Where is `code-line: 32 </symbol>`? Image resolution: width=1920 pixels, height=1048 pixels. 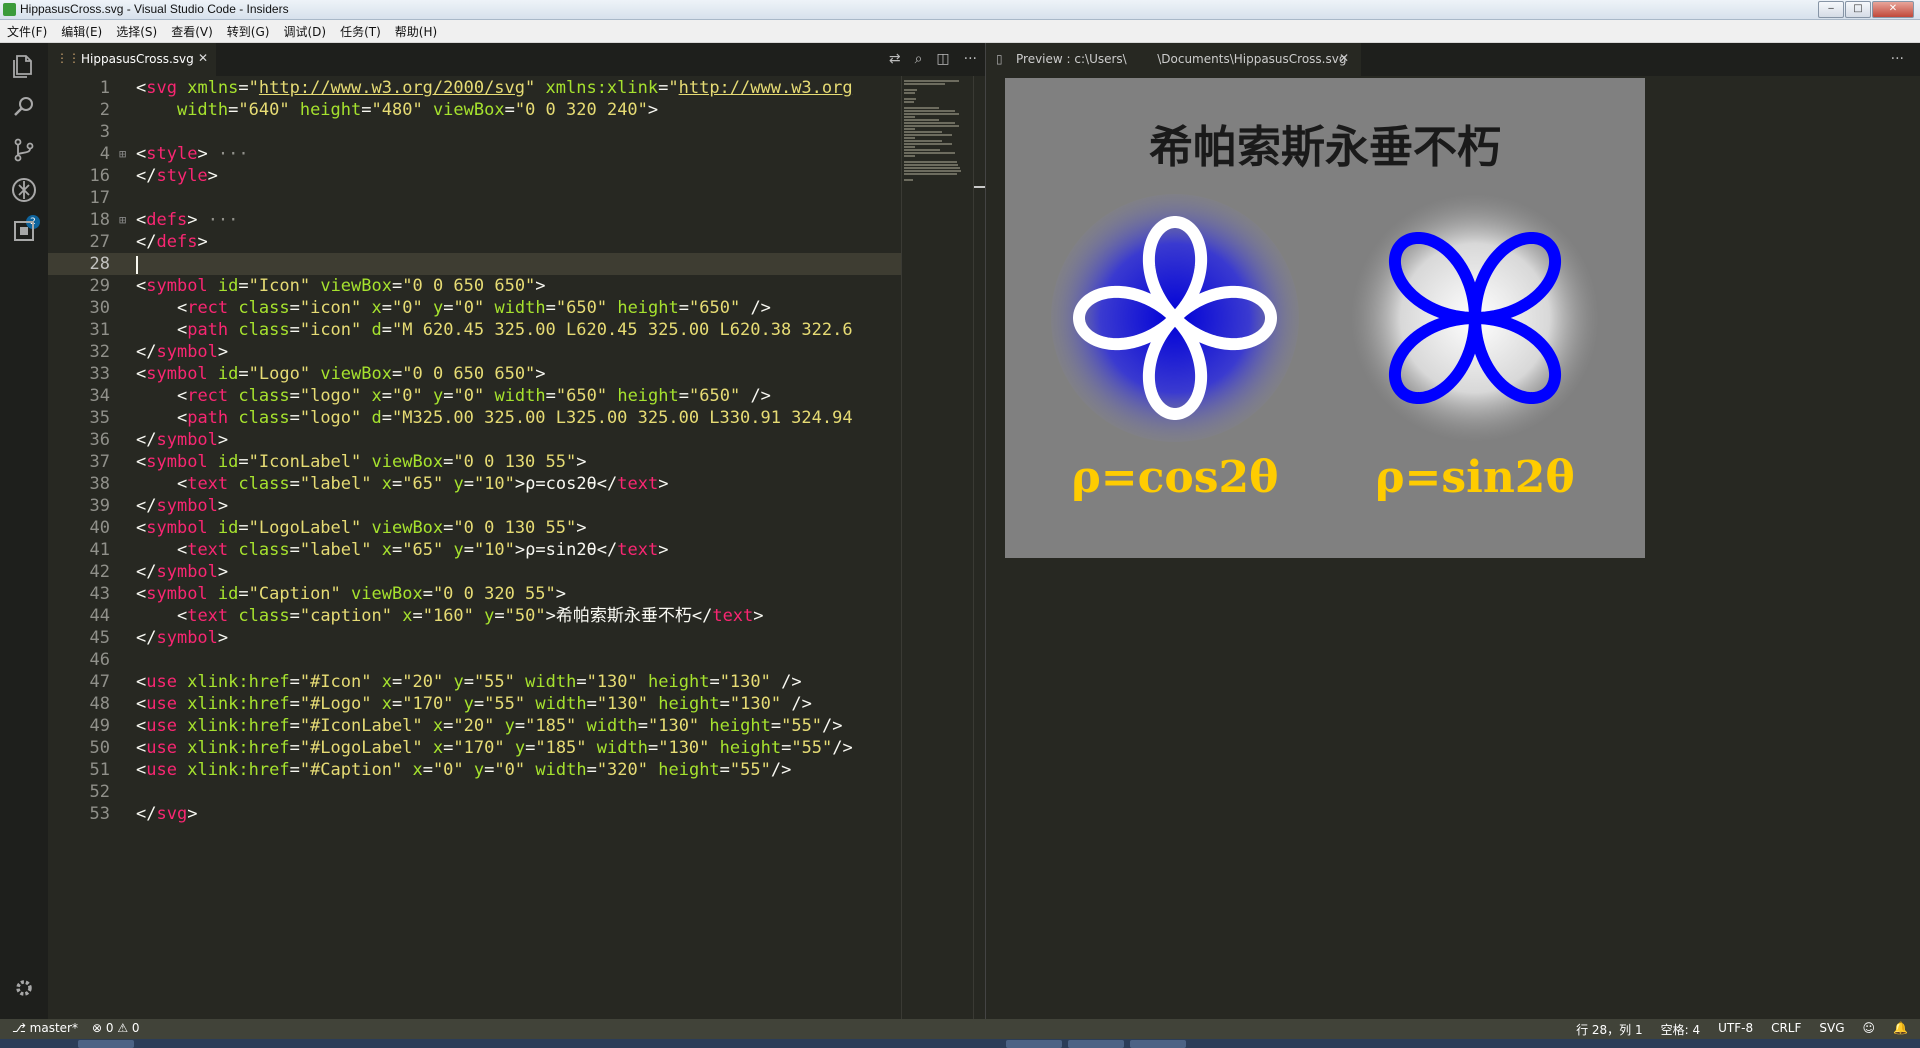 code-line: 32 </symbol> is located at coordinates (474, 352).